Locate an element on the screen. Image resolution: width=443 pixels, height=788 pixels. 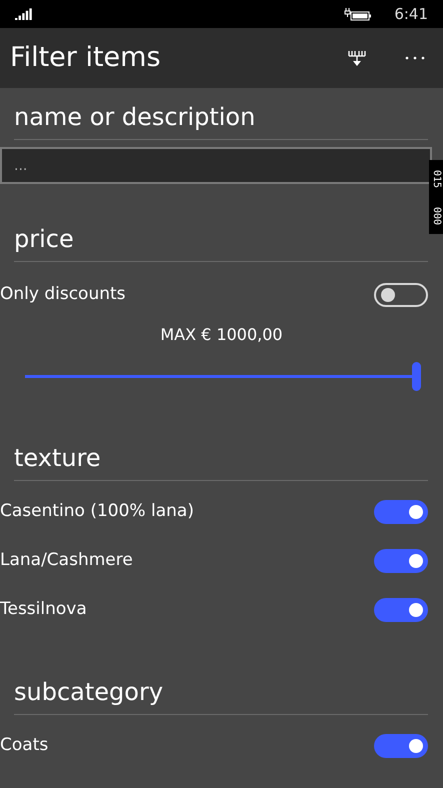
battery-icon is located at coordinates (358, 14).